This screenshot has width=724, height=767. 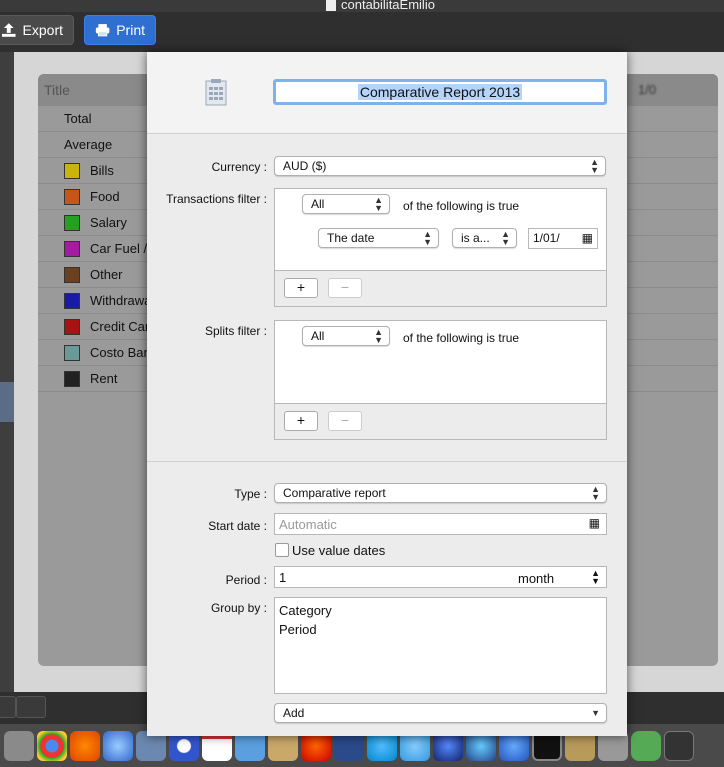 What do you see at coordinates (440, 166) in the screenshot?
I see `currency-select: AUD ($) ▲ ▼` at bounding box center [440, 166].